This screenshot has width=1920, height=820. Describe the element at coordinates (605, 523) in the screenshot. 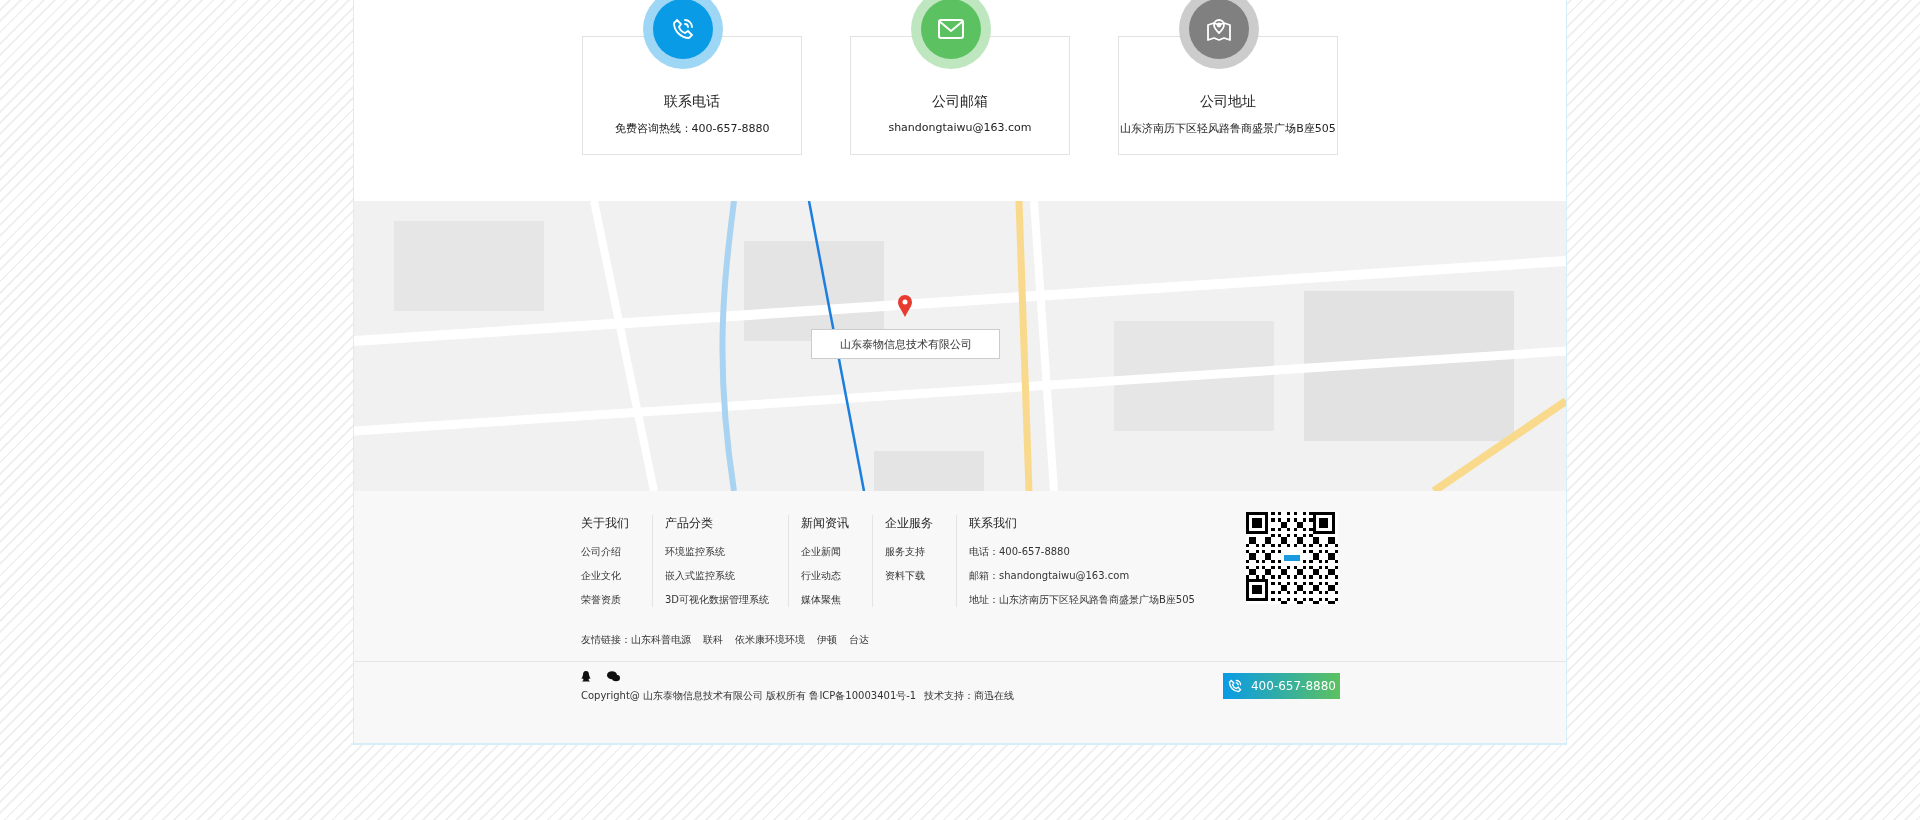

I see `column-heading: 关于我们` at that location.